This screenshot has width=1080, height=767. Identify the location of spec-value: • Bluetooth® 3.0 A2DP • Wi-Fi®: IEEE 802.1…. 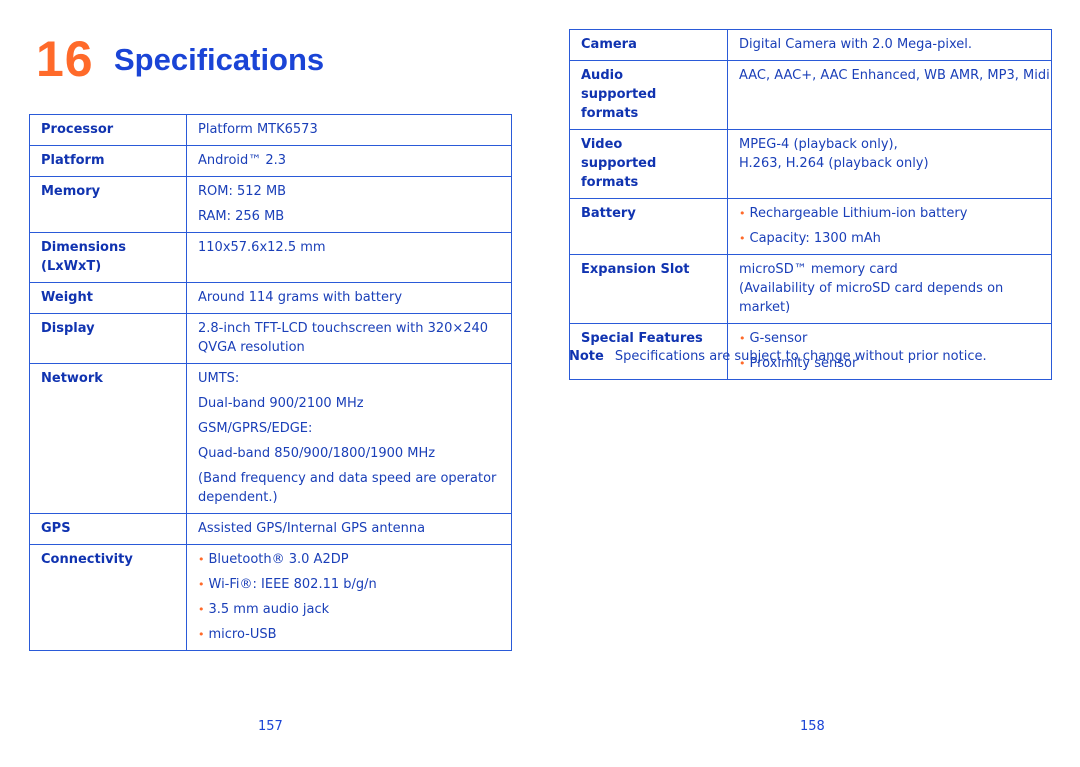
(349, 597).